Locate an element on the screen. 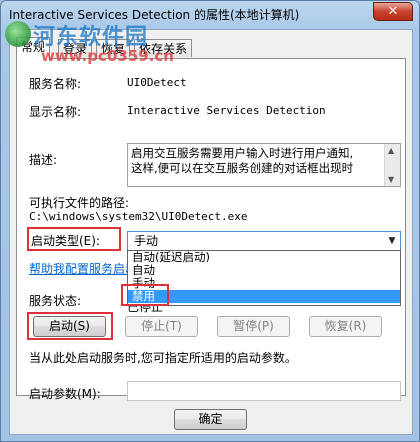  chevron-down-icon: ▼ is located at coordinates (392, 241).